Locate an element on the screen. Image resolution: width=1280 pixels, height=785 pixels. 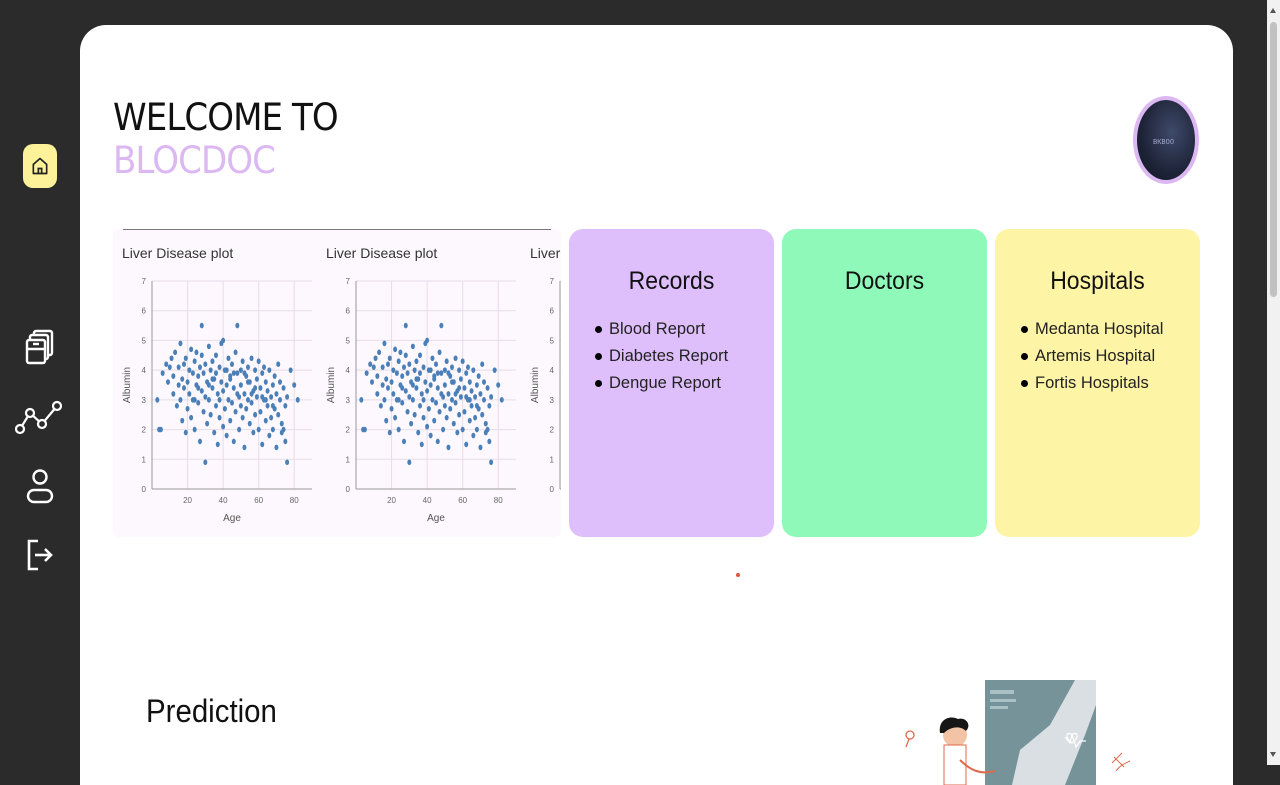
sidebar-item-records is located at coordinates (40, 347).